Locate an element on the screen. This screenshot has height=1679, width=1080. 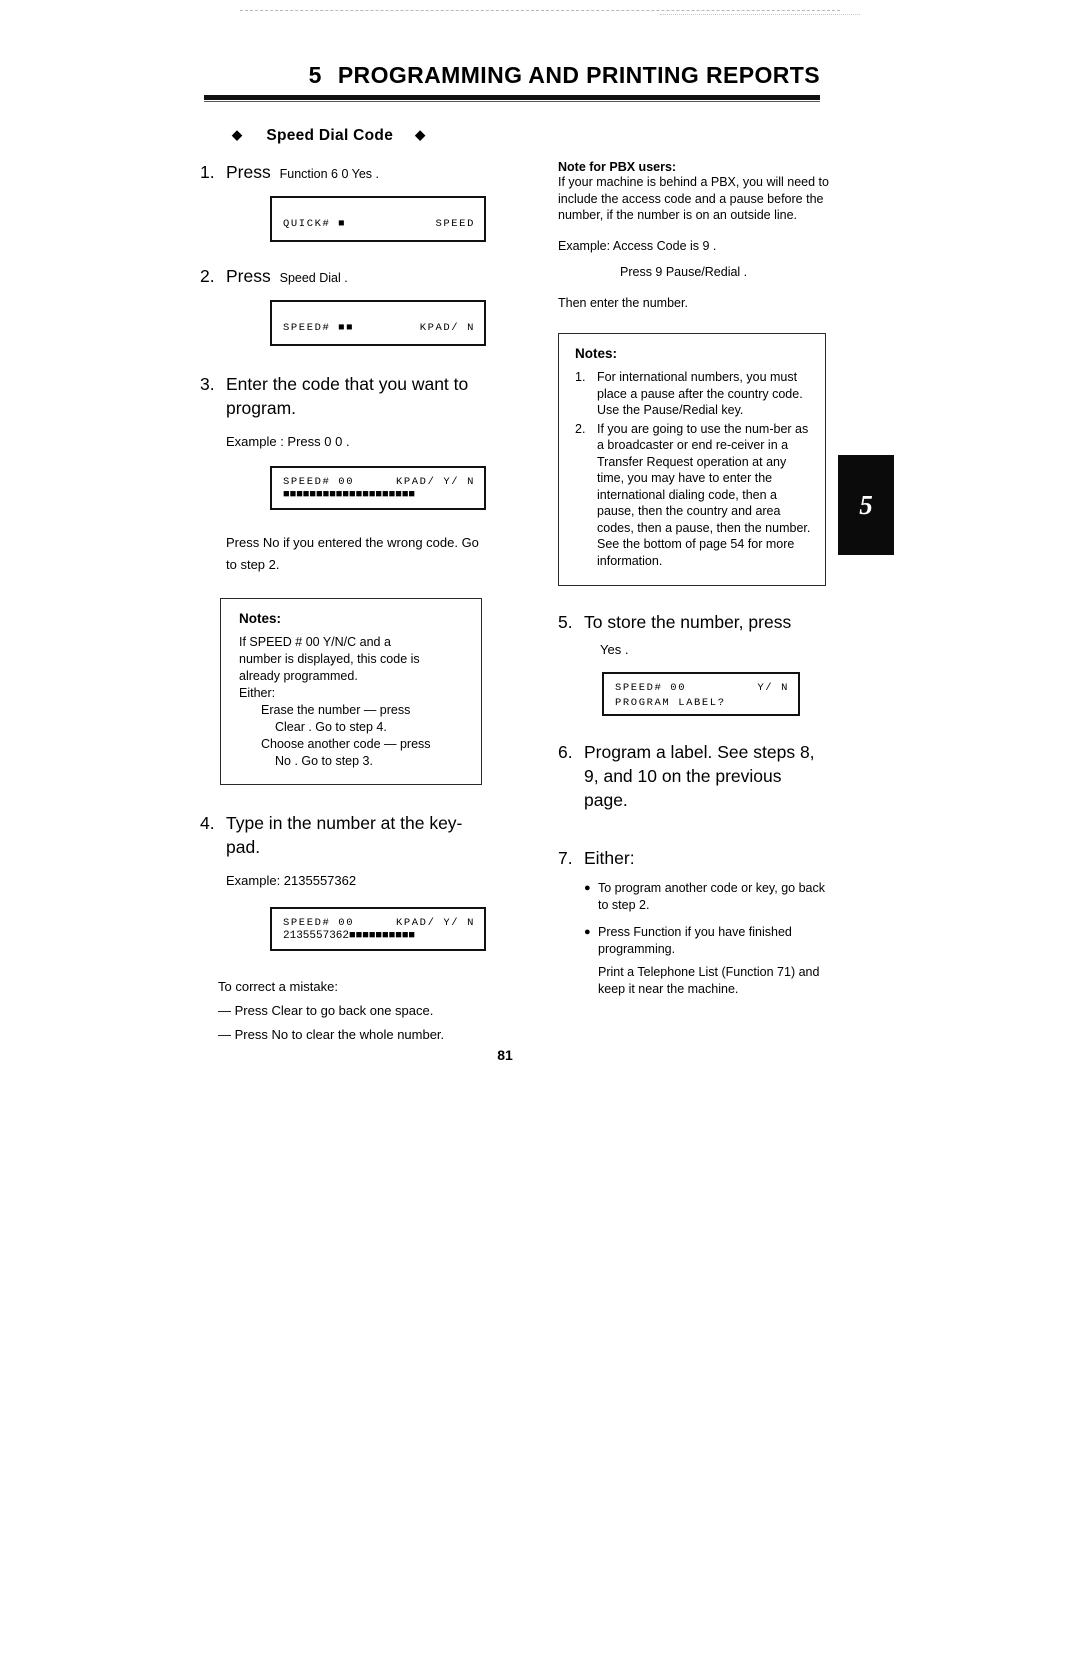
step-5-heading: 5. To store the number, press is located at coordinates (697, 622).